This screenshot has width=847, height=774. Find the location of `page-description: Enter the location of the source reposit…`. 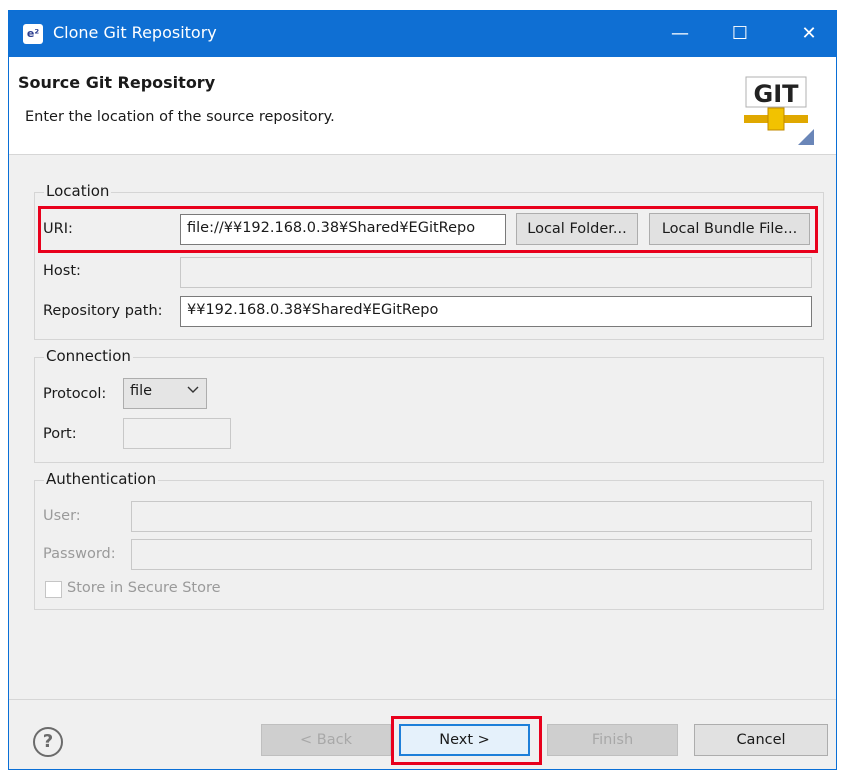

page-description: Enter the location of the source reposit… is located at coordinates (180, 117).